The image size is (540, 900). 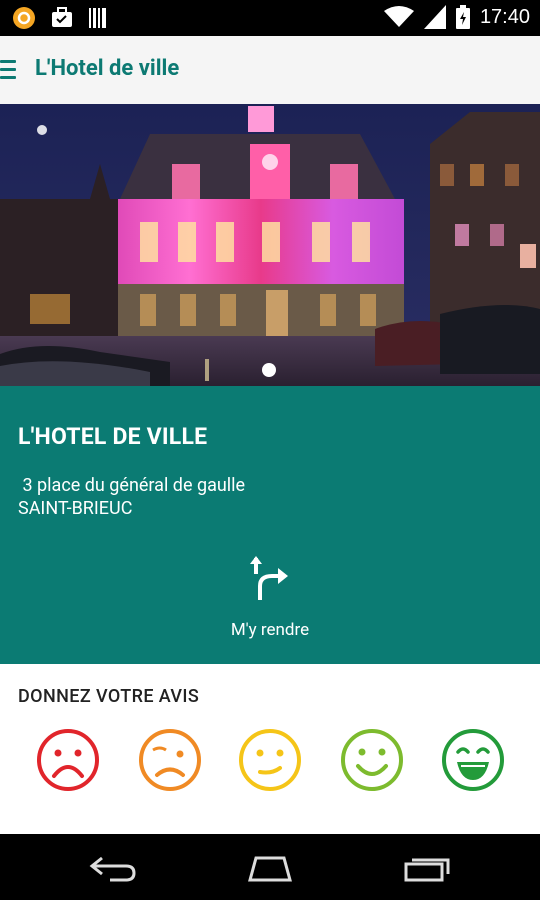 I want to click on navigation-bar, so click(x=270, y=867).